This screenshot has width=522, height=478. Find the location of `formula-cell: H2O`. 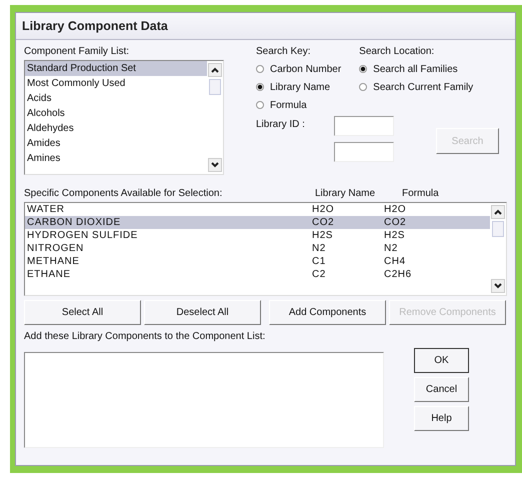

formula-cell: H2O is located at coordinates (395, 209).